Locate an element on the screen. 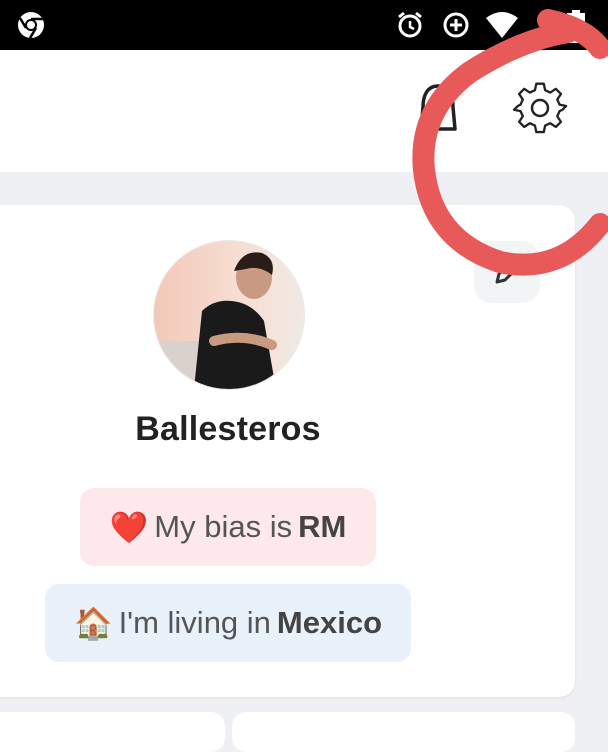  profile-name: Ballesteros is located at coordinates (228, 429).